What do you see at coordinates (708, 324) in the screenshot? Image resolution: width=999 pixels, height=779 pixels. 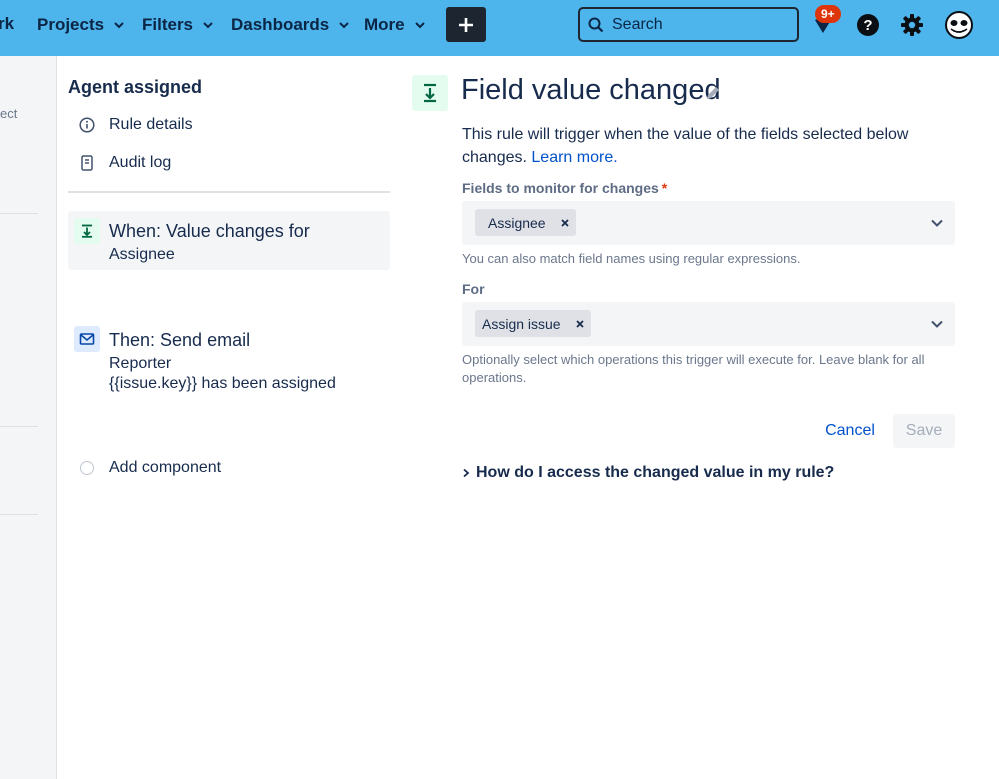 I see `for-select: Assign issue` at bounding box center [708, 324].